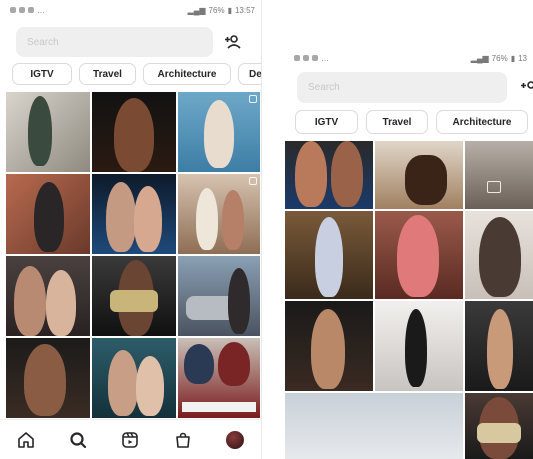 This screenshot has width=533, height=459. I want to click on category-chips: IGTV Travel Architecture De, so click(130, 75).